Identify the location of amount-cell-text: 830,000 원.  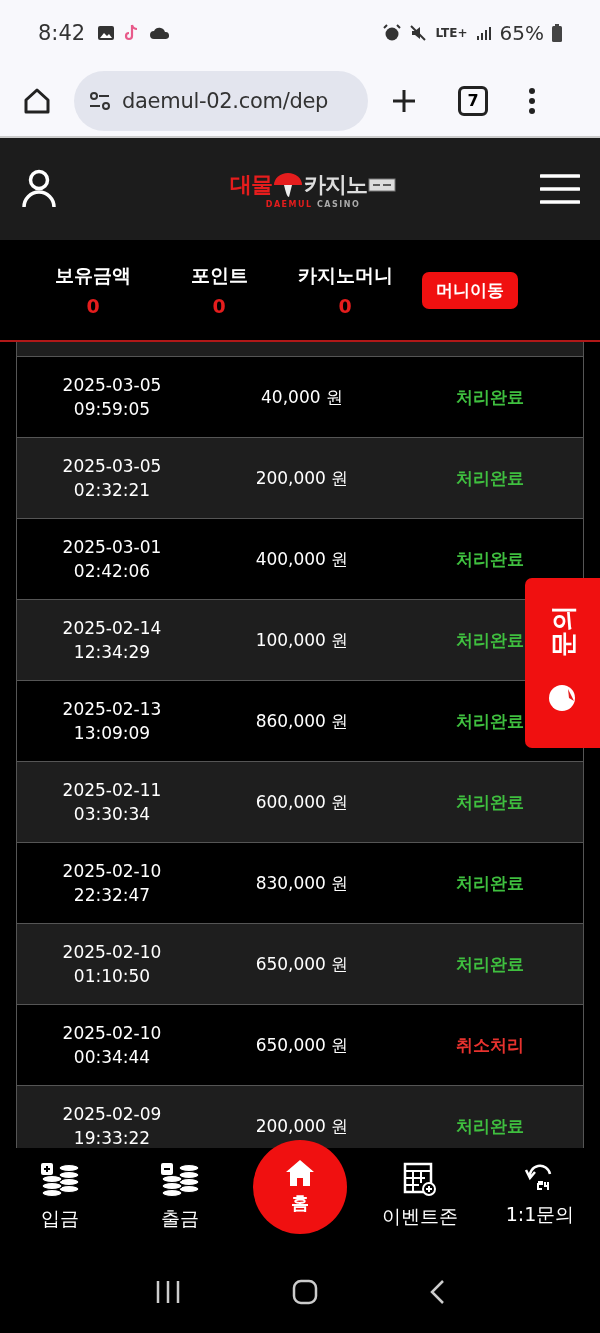
(302, 883).